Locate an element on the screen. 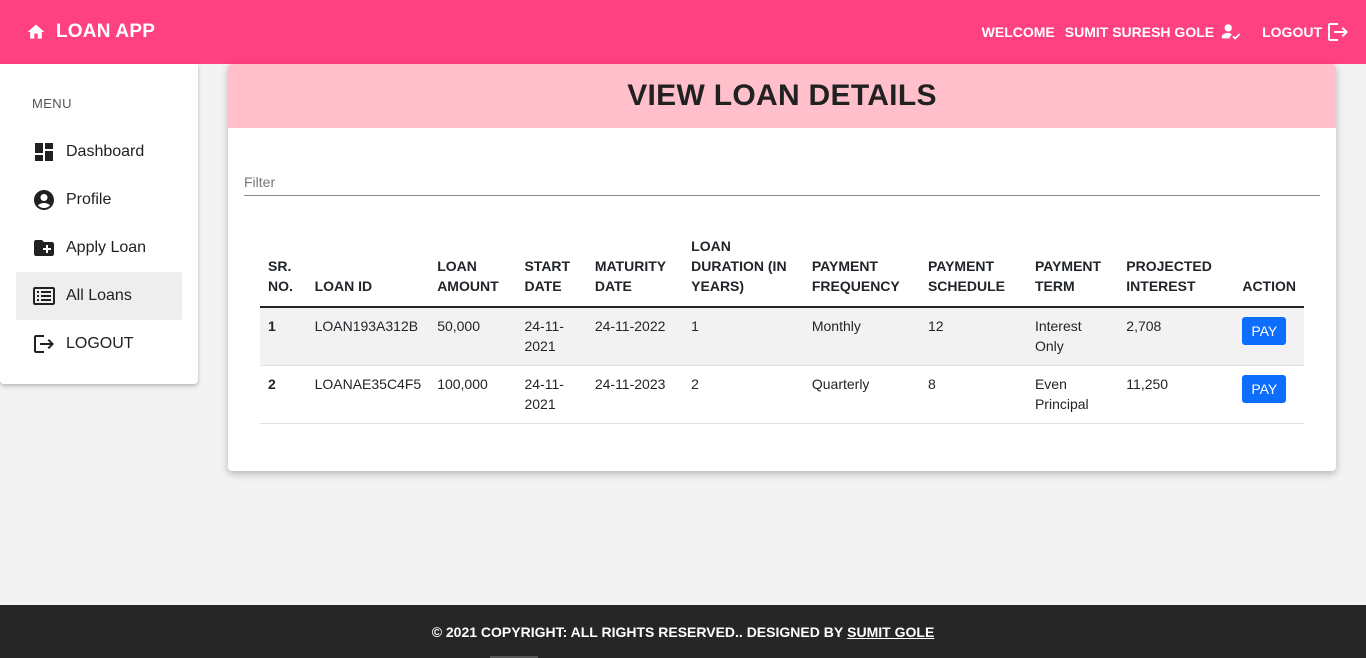  cell-payment-schedule: 12 is located at coordinates (973, 336).